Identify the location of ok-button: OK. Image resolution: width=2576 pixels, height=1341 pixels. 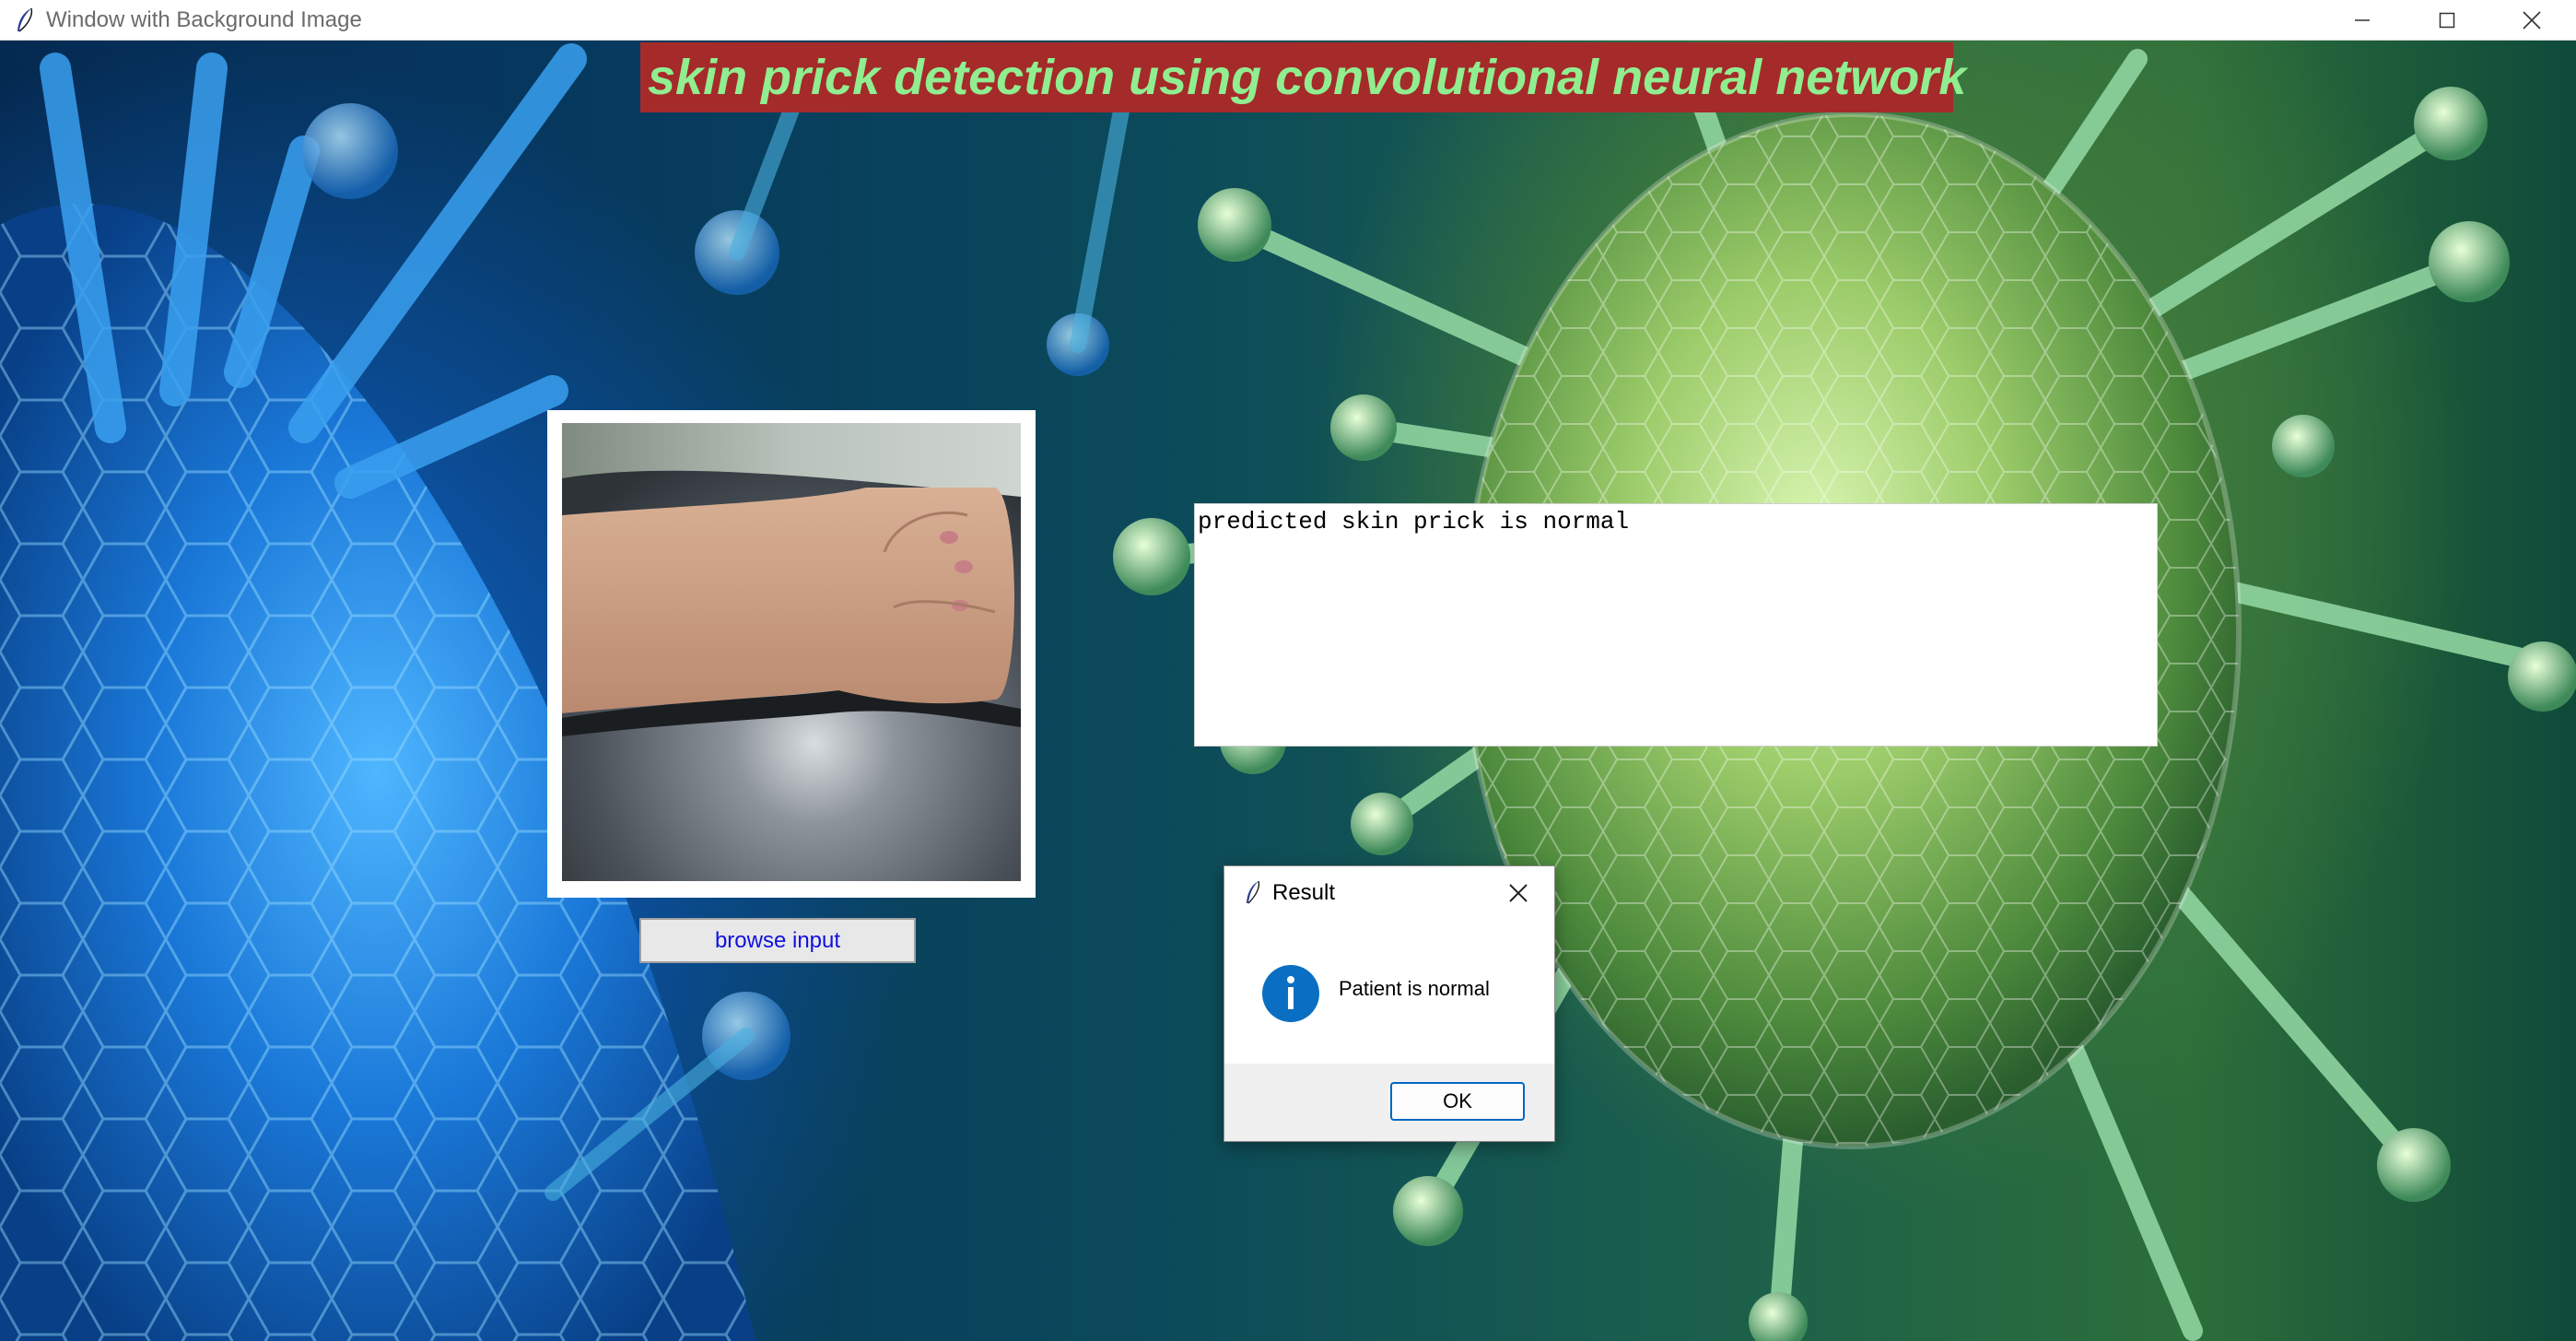
(1457, 1101).